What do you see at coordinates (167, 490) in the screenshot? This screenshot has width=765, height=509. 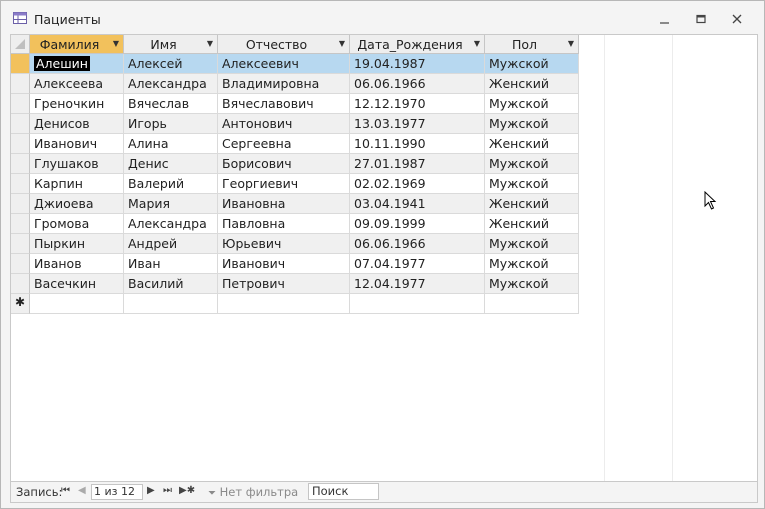 I see `last-record-icon: ⏭` at bounding box center [167, 490].